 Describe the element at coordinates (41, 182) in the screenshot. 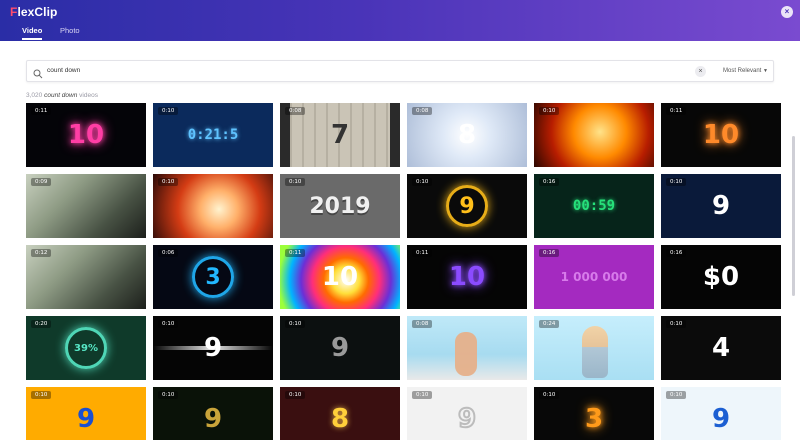

I see `duration-badge: 0:09` at that location.